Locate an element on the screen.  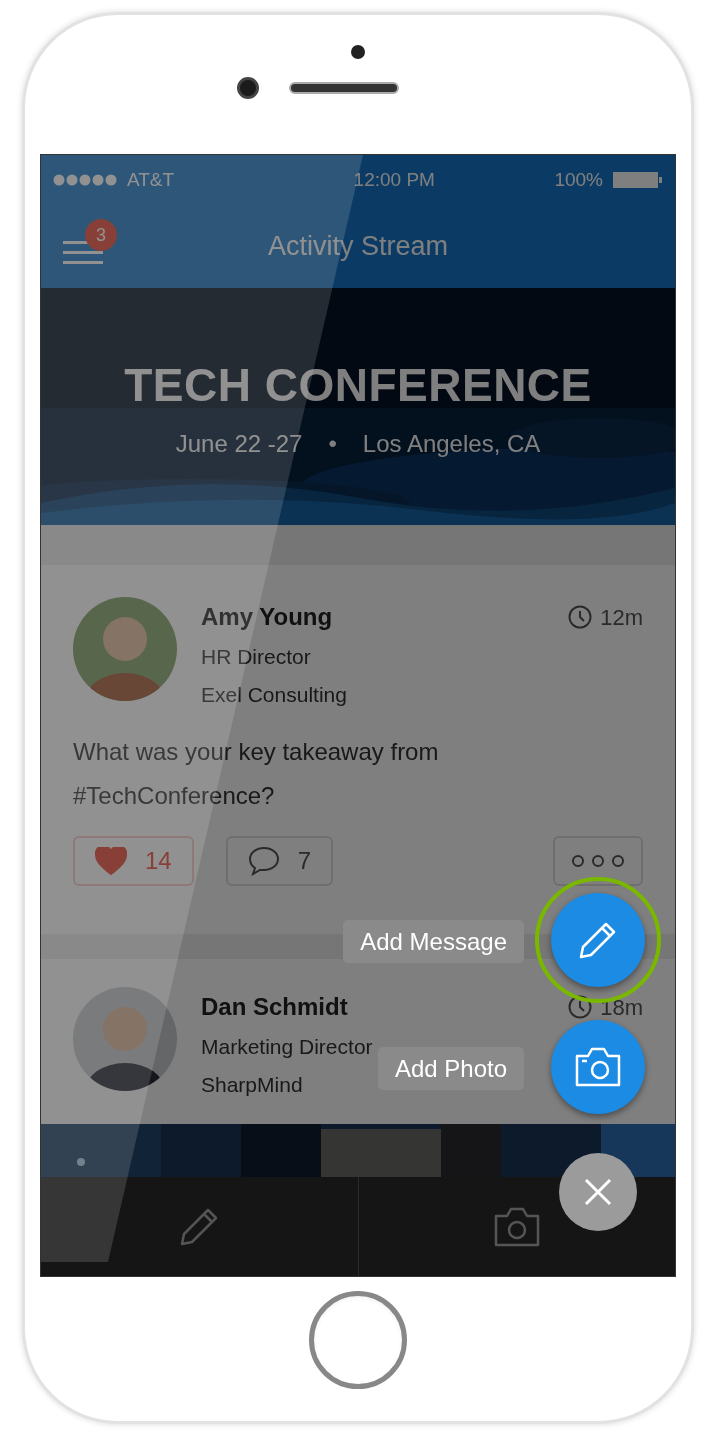
front-camera is located at coordinates (248, 88).